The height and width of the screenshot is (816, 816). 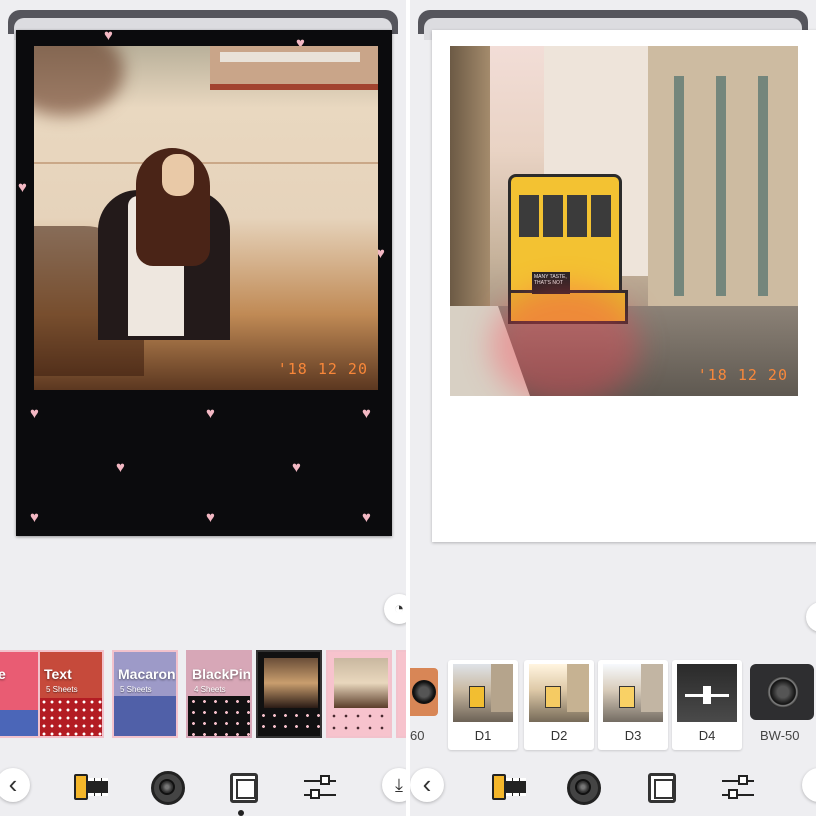 What do you see at coordinates (206, 163) in the screenshot?
I see `wall-line` at bounding box center [206, 163].